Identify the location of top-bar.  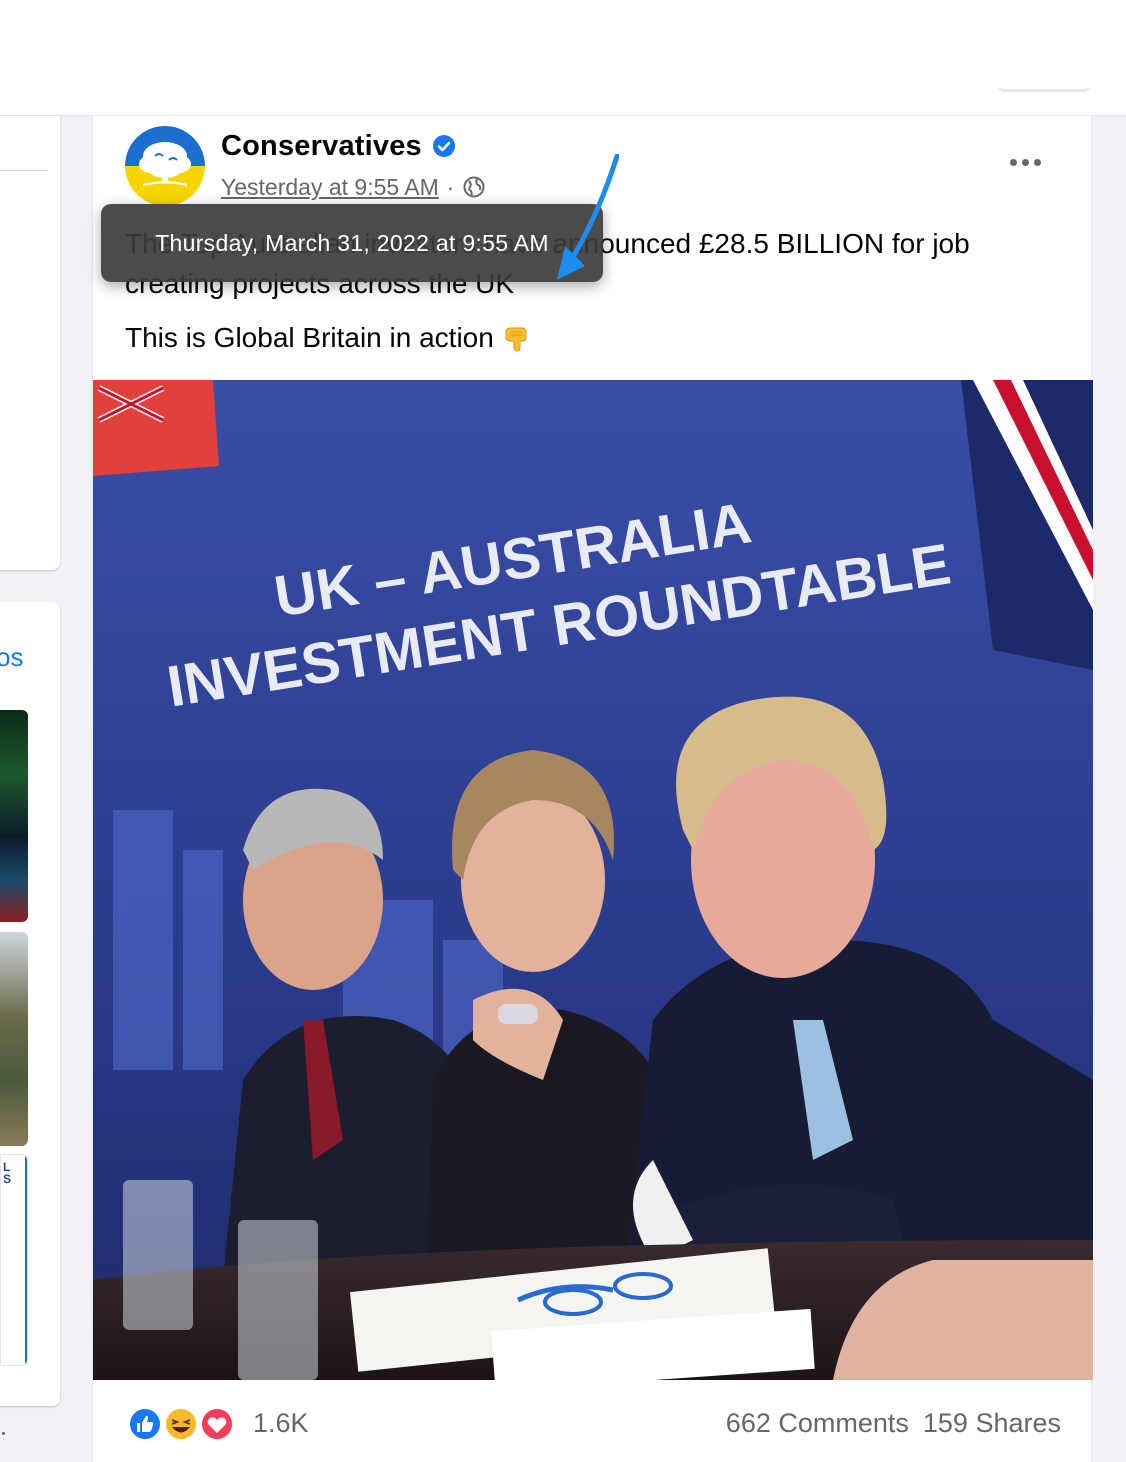
(563, 58).